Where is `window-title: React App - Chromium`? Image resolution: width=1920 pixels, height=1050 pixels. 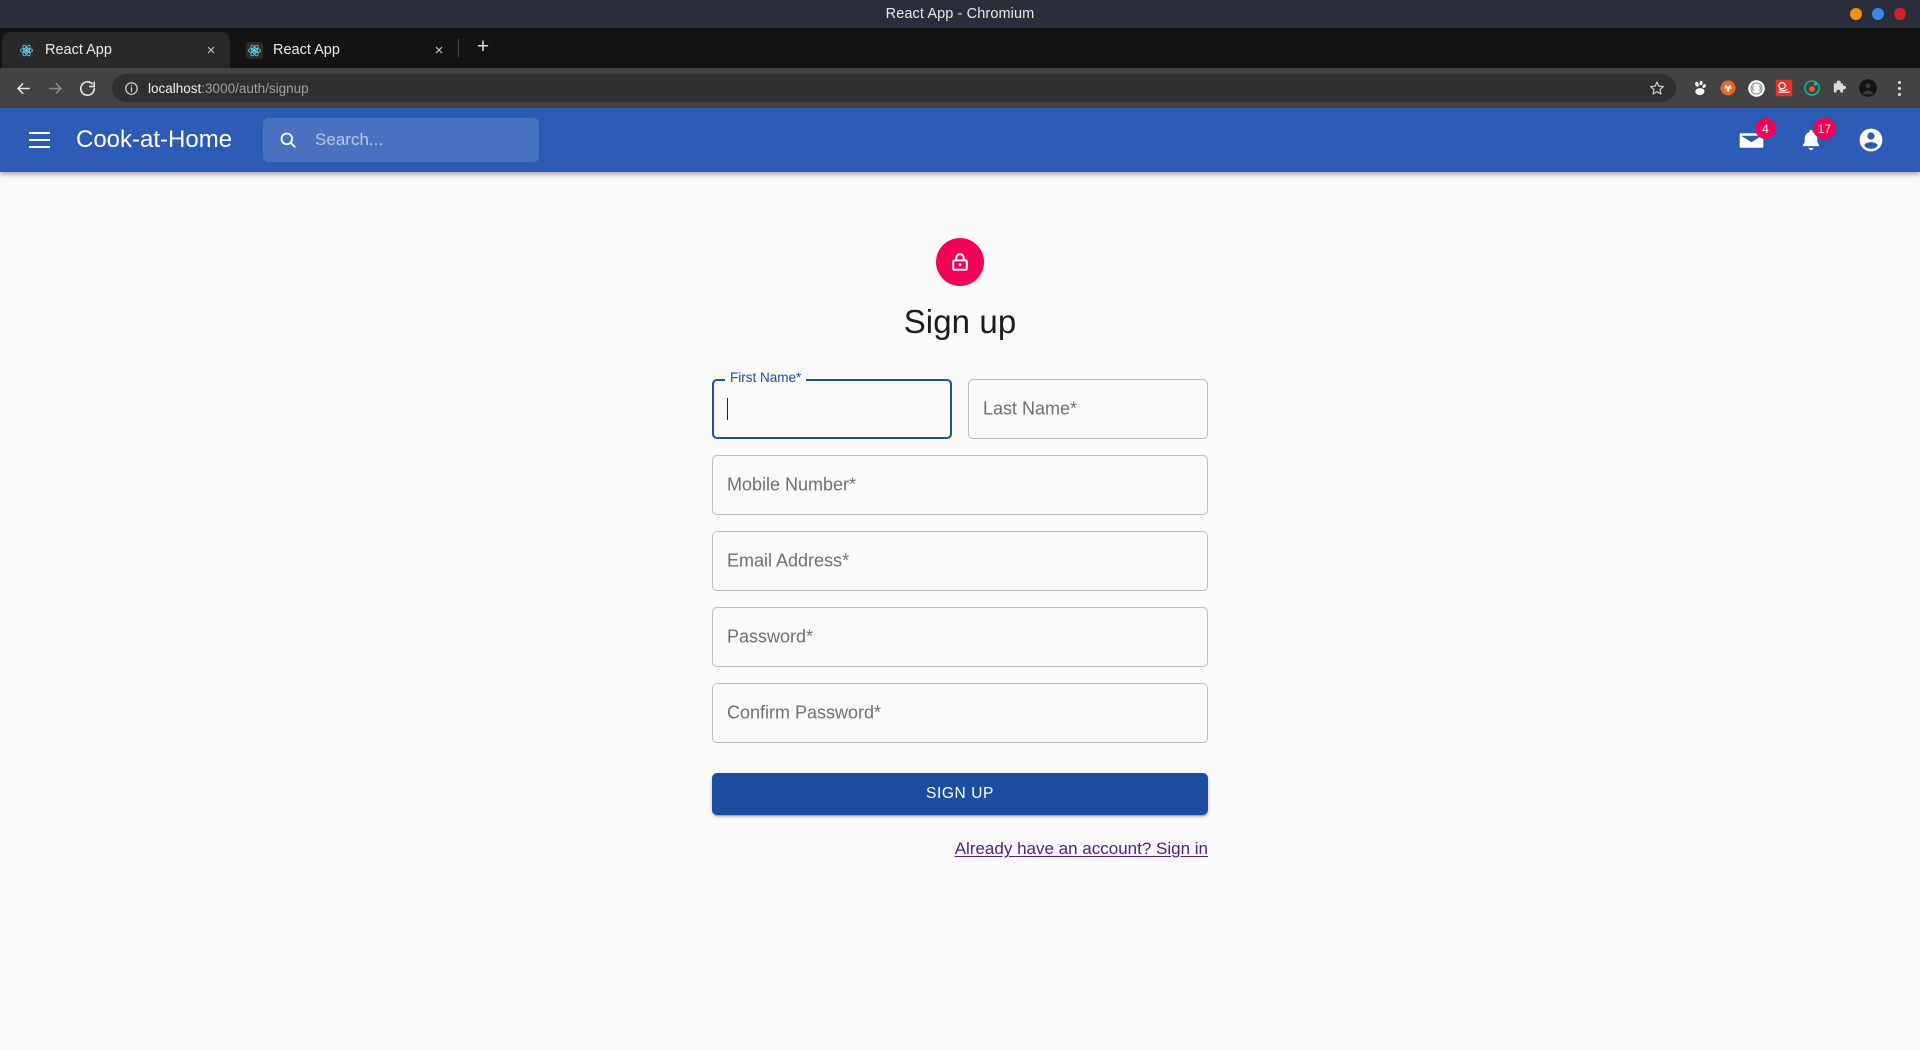 window-title: React App - Chromium is located at coordinates (960, 14).